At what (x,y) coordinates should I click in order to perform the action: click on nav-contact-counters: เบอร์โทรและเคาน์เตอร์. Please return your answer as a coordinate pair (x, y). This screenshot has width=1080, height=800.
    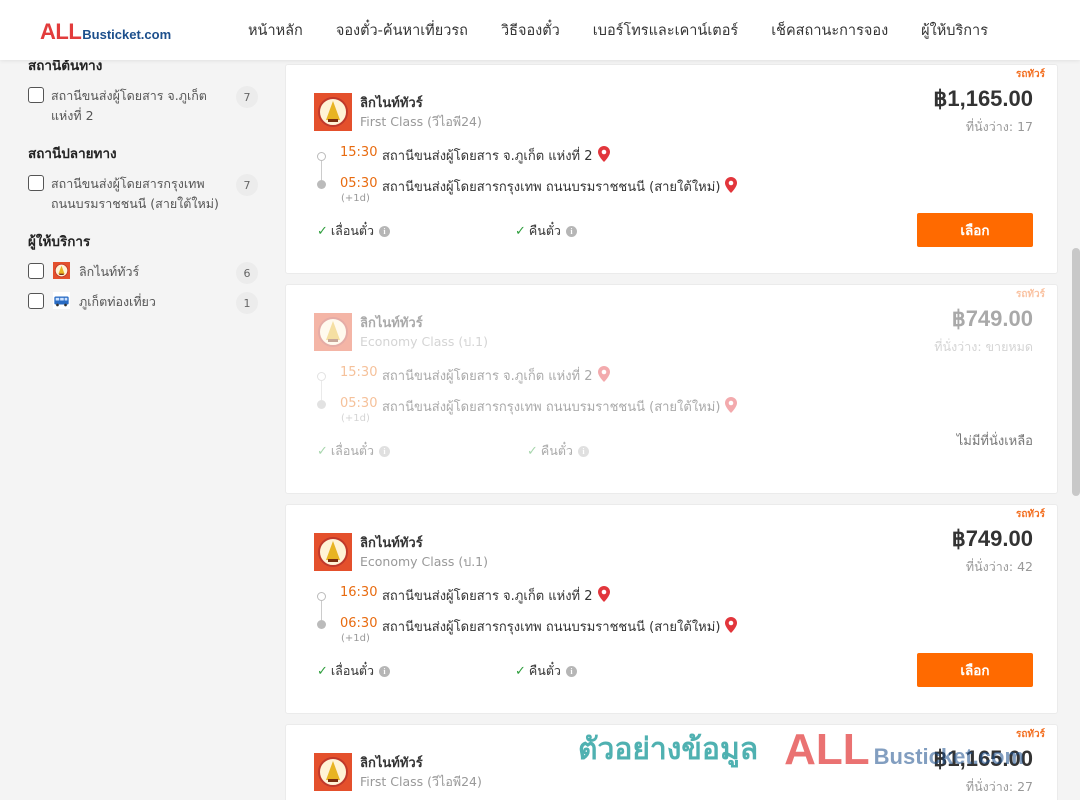
    Looking at the image, I should click on (665, 30).